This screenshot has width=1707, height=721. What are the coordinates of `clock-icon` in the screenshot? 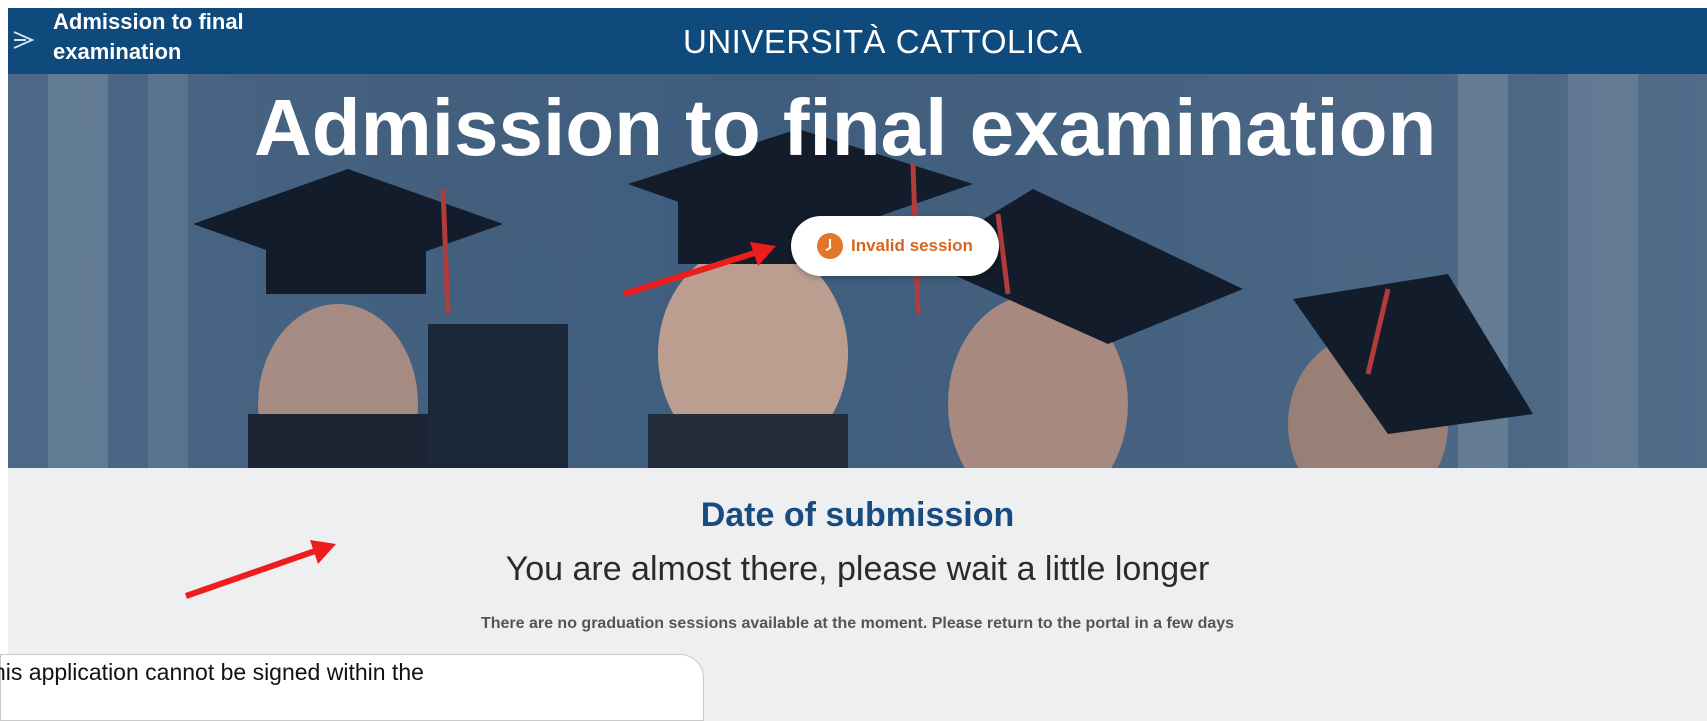 It's located at (830, 246).